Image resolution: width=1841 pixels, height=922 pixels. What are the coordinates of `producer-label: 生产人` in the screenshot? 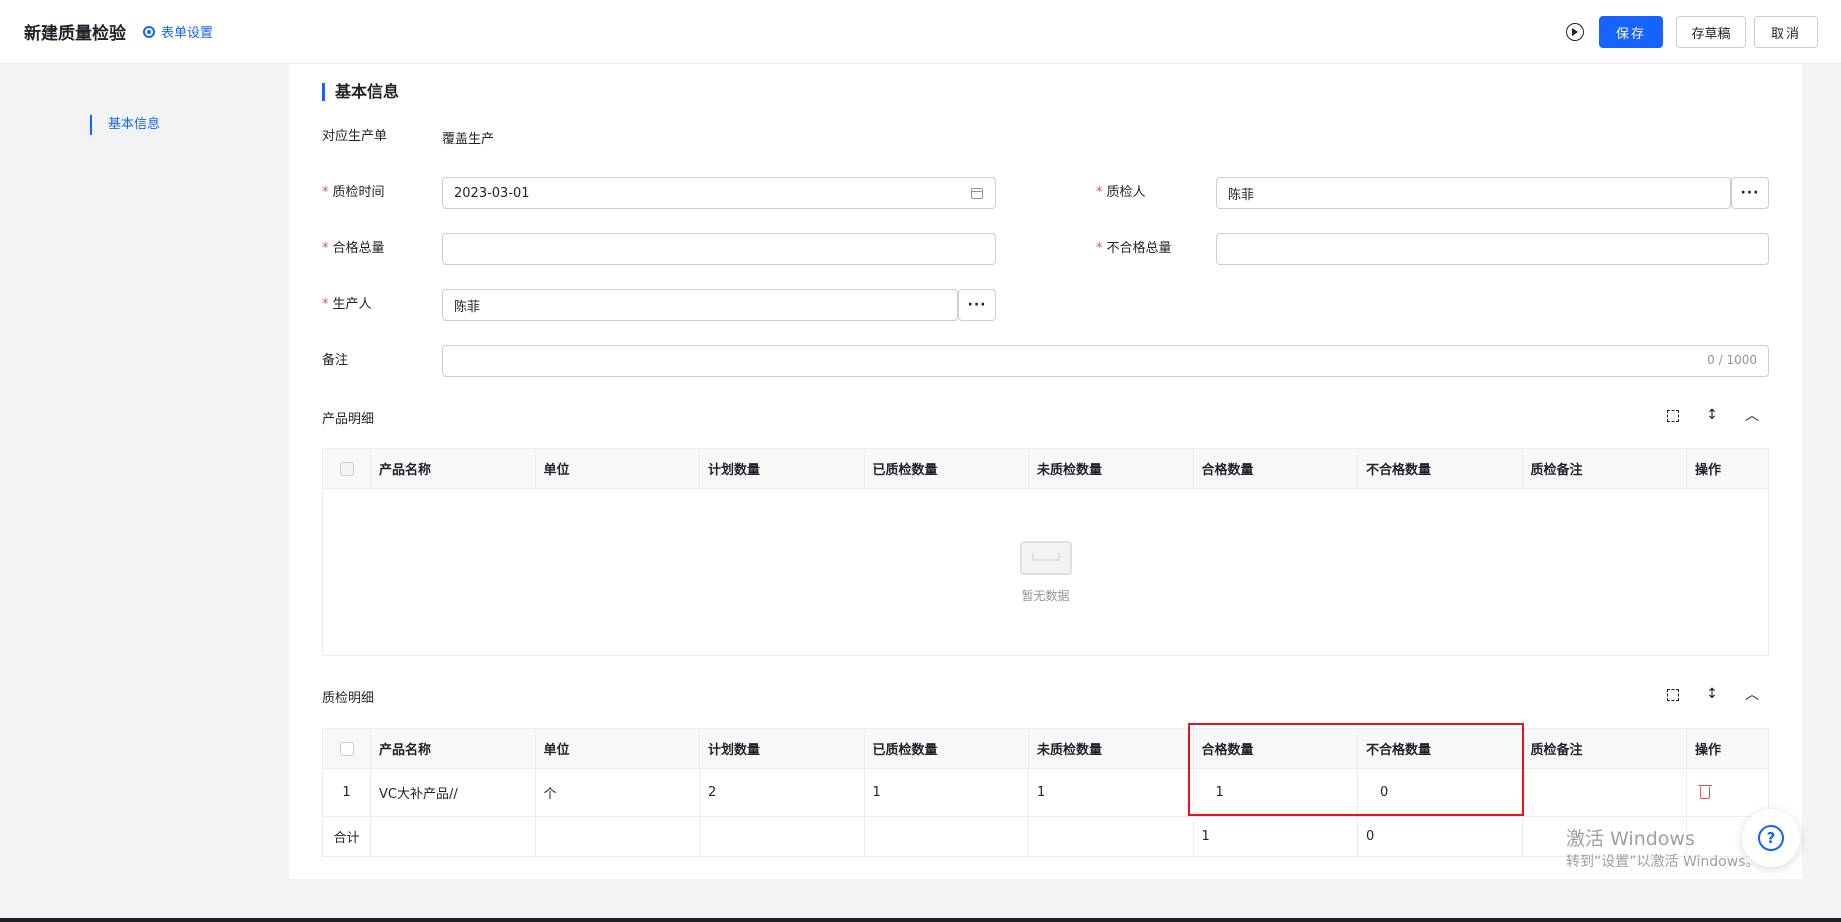 It's located at (347, 305).